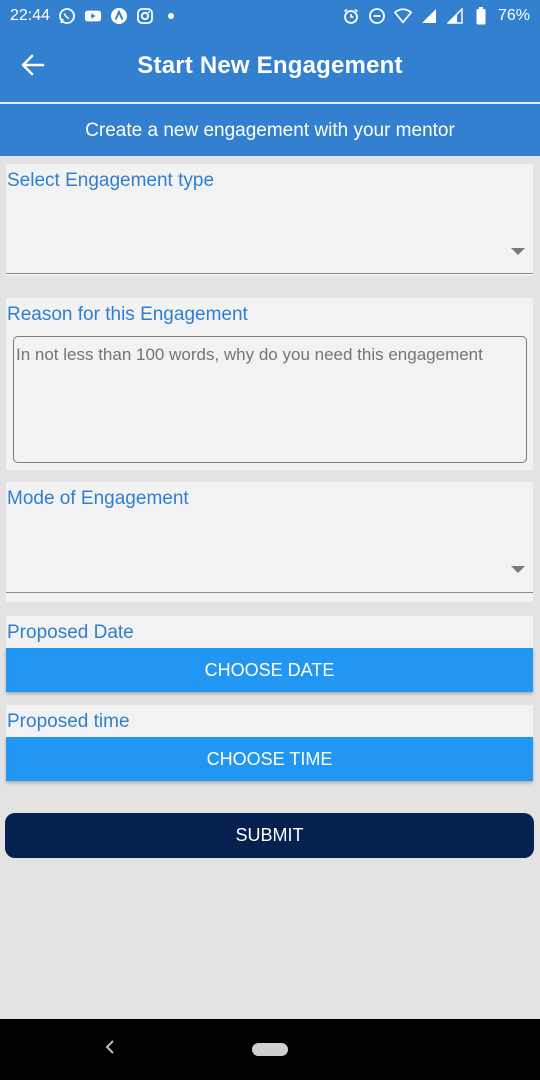 The width and height of the screenshot is (540, 1080). I want to click on system-nav-bar, so click(270, 1049).